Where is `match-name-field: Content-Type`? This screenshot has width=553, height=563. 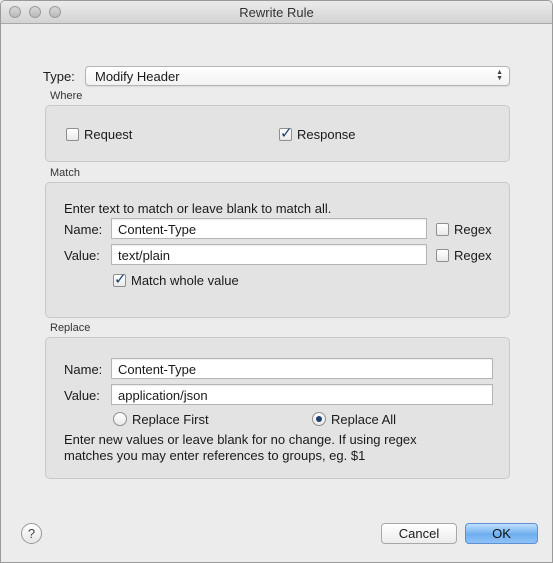 match-name-field: Content-Type is located at coordinates (269, 228).